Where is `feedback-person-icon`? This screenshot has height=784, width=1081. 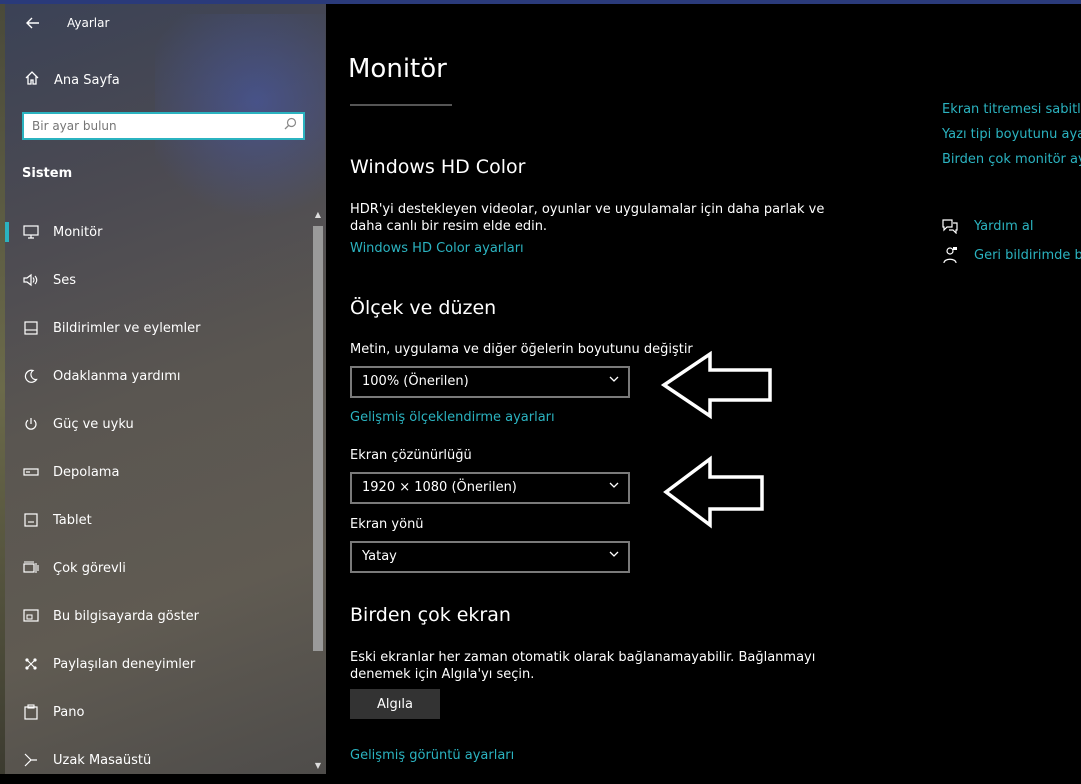
feedback-person-icon is located at coordinates (950, 255).